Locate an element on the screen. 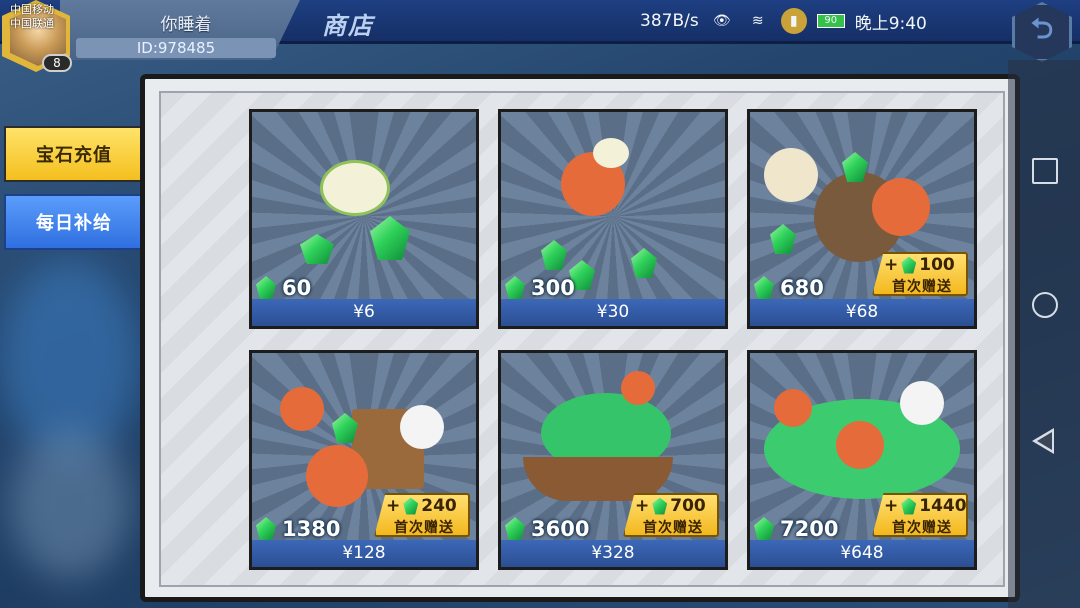 This screenshot has height=608, width=1080. bonus-amount-value: 100 is located at coordinates (937, 265).